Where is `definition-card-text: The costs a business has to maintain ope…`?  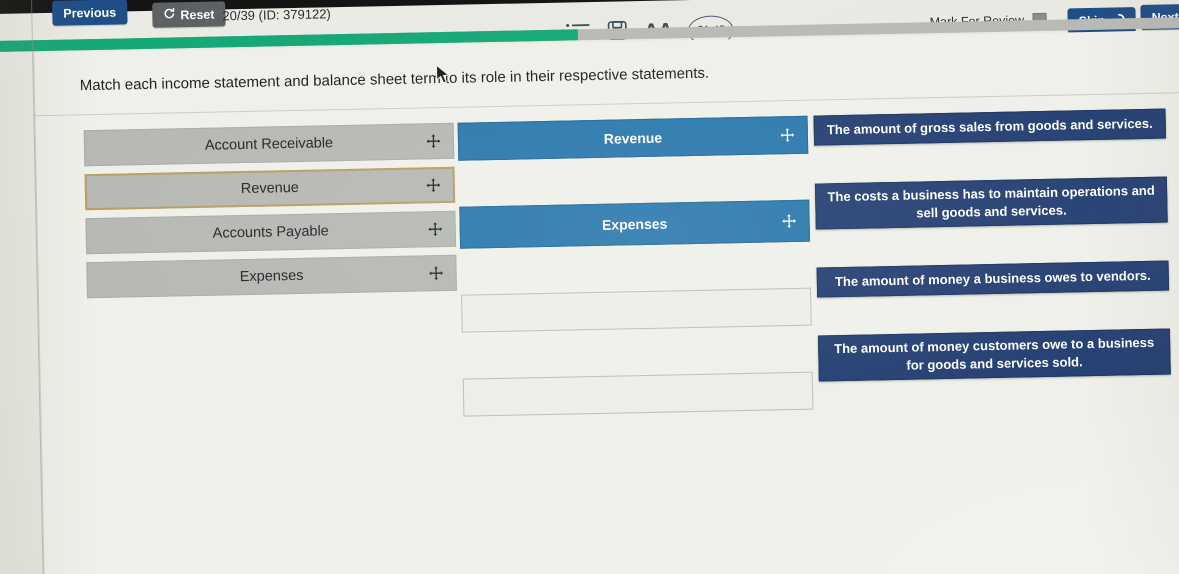
definition-card-text: The costs a business has to maintain ope… is located at coordinates (991, 202).